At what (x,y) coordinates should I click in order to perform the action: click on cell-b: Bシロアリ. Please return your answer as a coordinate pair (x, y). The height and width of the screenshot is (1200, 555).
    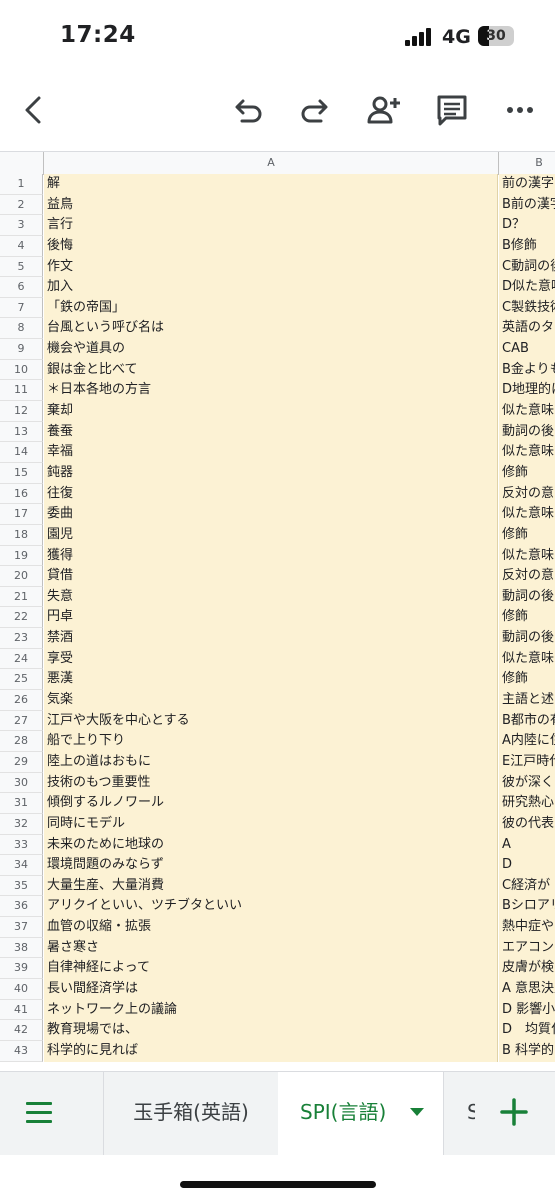
    Looking at the image, I should click on (527, 907).